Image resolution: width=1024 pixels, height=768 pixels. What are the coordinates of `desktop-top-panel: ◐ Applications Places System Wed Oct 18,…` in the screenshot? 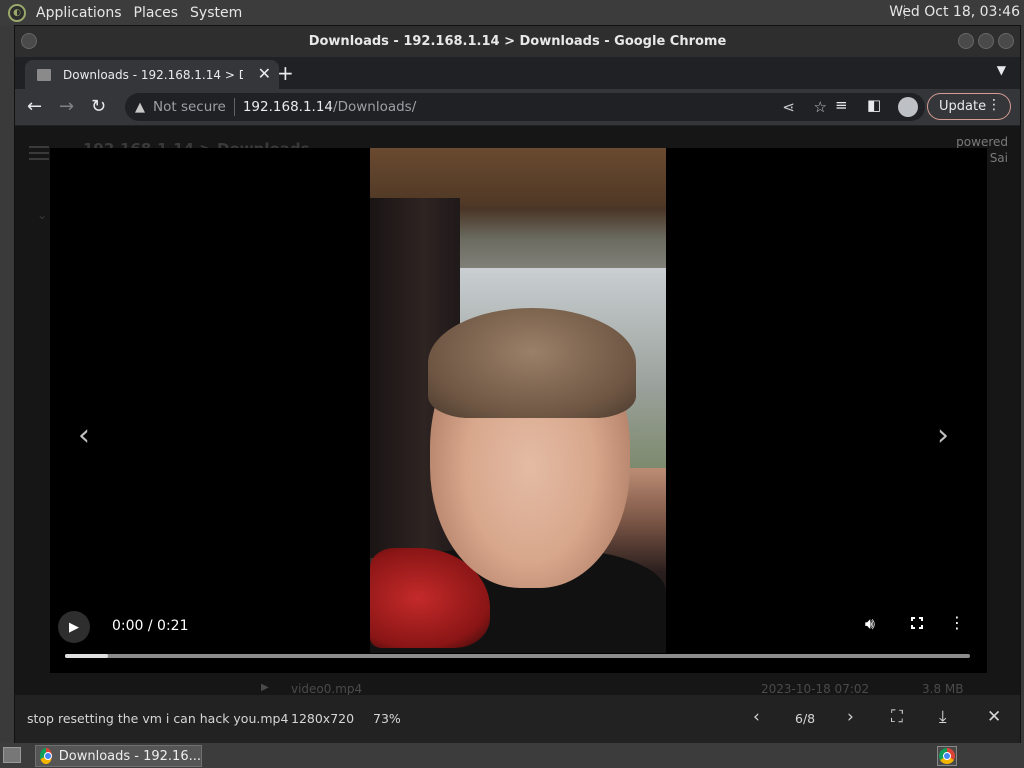 It's located at (512, 12).